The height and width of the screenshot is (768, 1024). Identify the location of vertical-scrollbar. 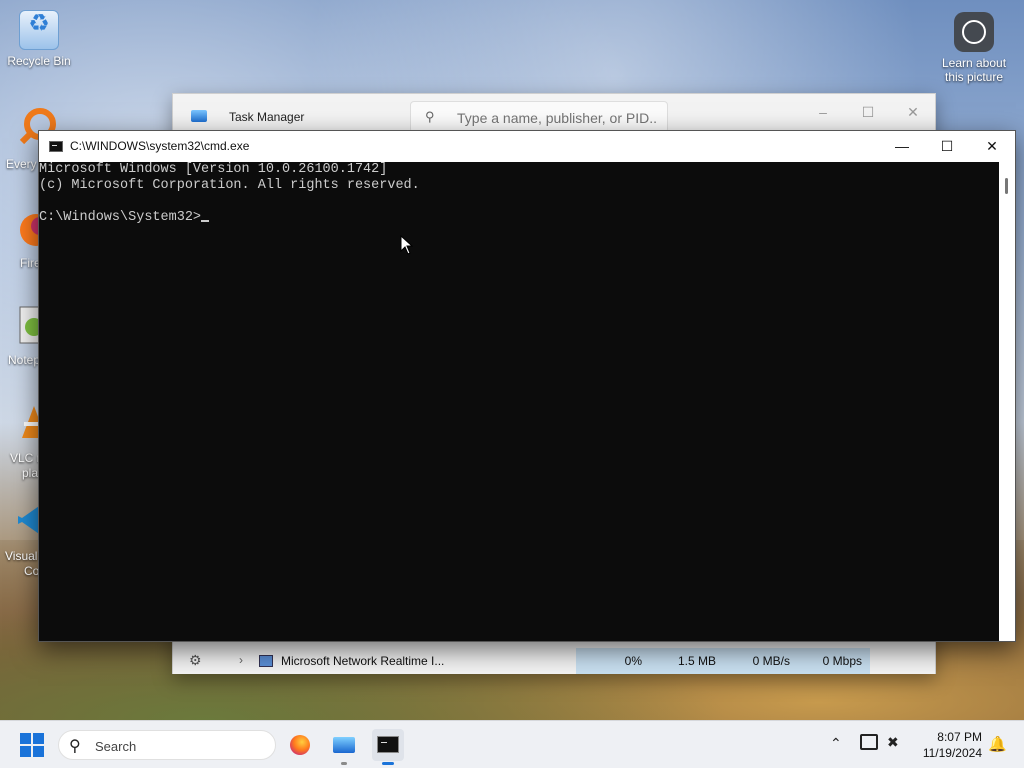
(1007, 401).